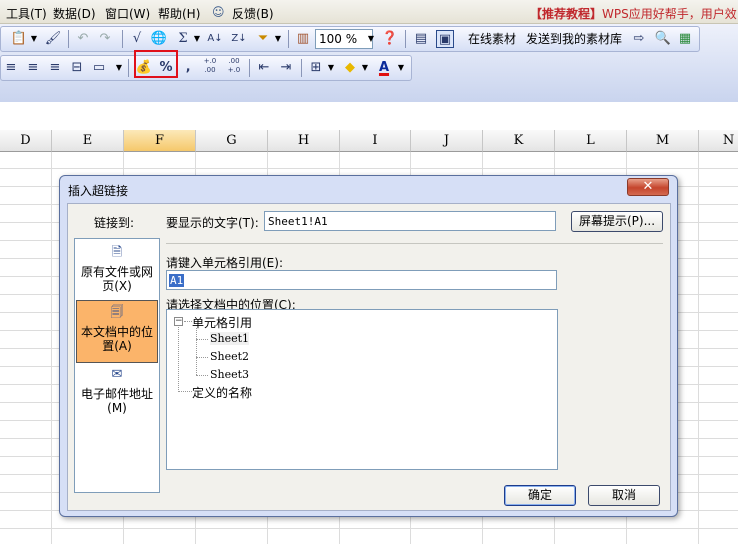 Image resolution: width=738 pixels, height=544 pixels. I want to click on email-icon: ✉, so click(117, 374).